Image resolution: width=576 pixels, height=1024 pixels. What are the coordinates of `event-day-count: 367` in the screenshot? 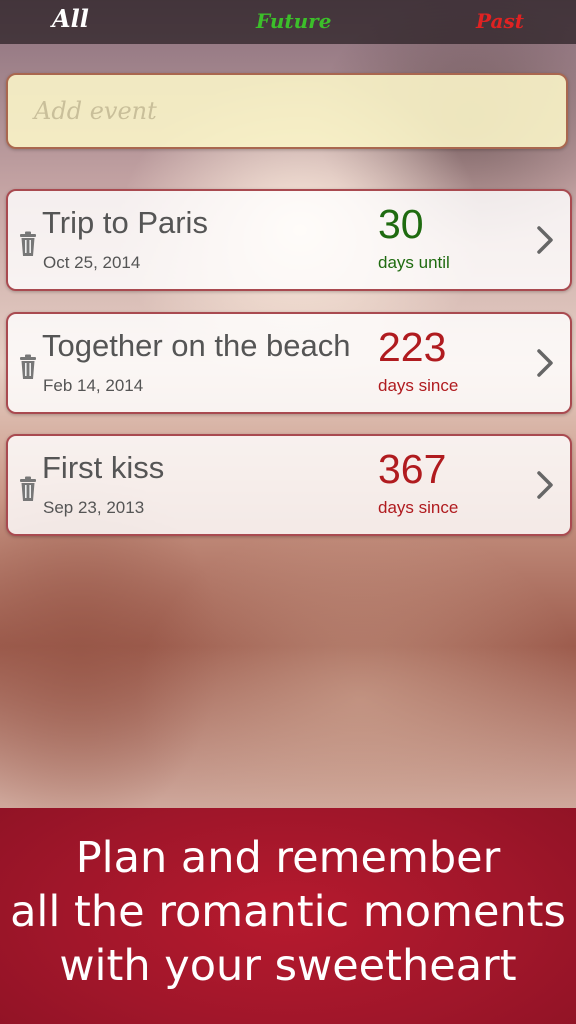 It's located at (412, 469).